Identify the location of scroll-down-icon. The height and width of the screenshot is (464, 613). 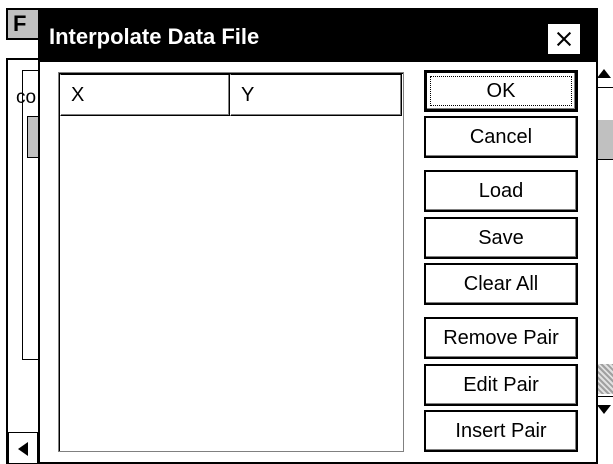
(604, 410).